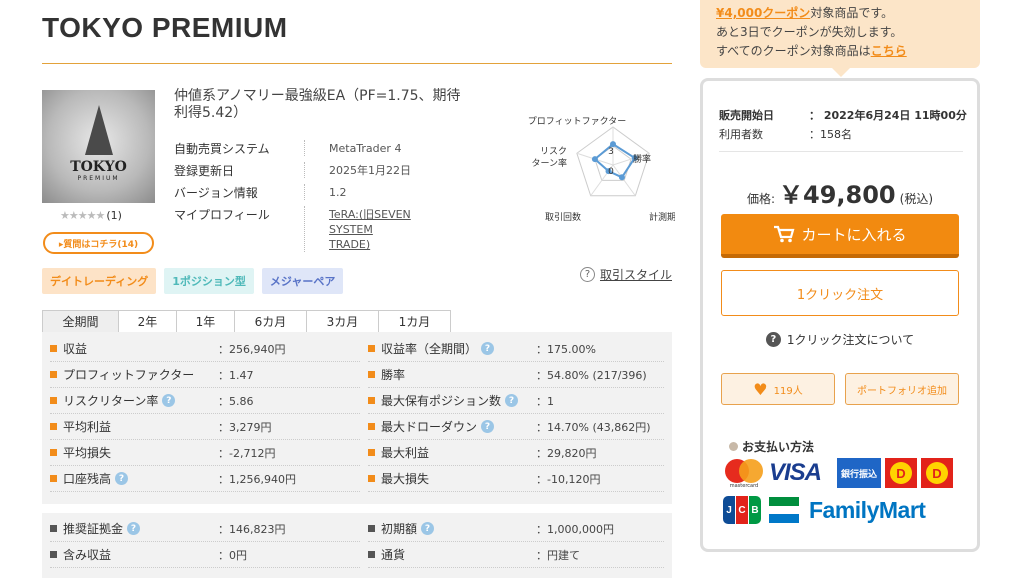 Image resolution: width=1012 pixels, height=578 pixels. Describe the element at coordinates (342, 321) in the screenshot. I see `tab-3m: 3カ月` at that location.